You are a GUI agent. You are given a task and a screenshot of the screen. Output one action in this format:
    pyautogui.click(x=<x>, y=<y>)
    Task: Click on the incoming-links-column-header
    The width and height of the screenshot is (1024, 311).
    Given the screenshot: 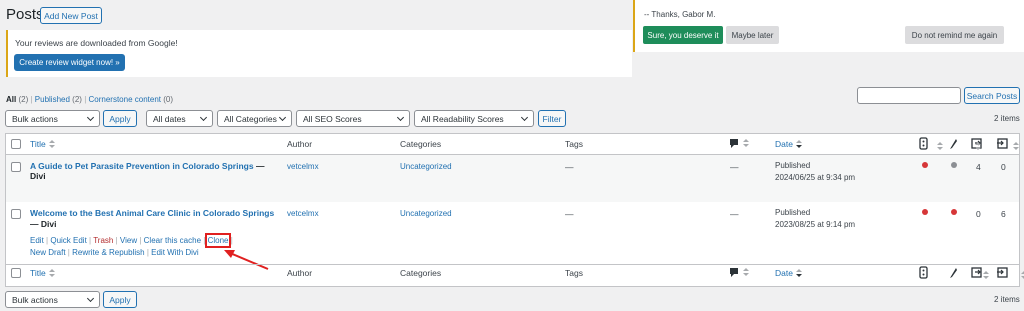 What is the action you would take?
    pyautogui.click(x=1002, y=144)
    